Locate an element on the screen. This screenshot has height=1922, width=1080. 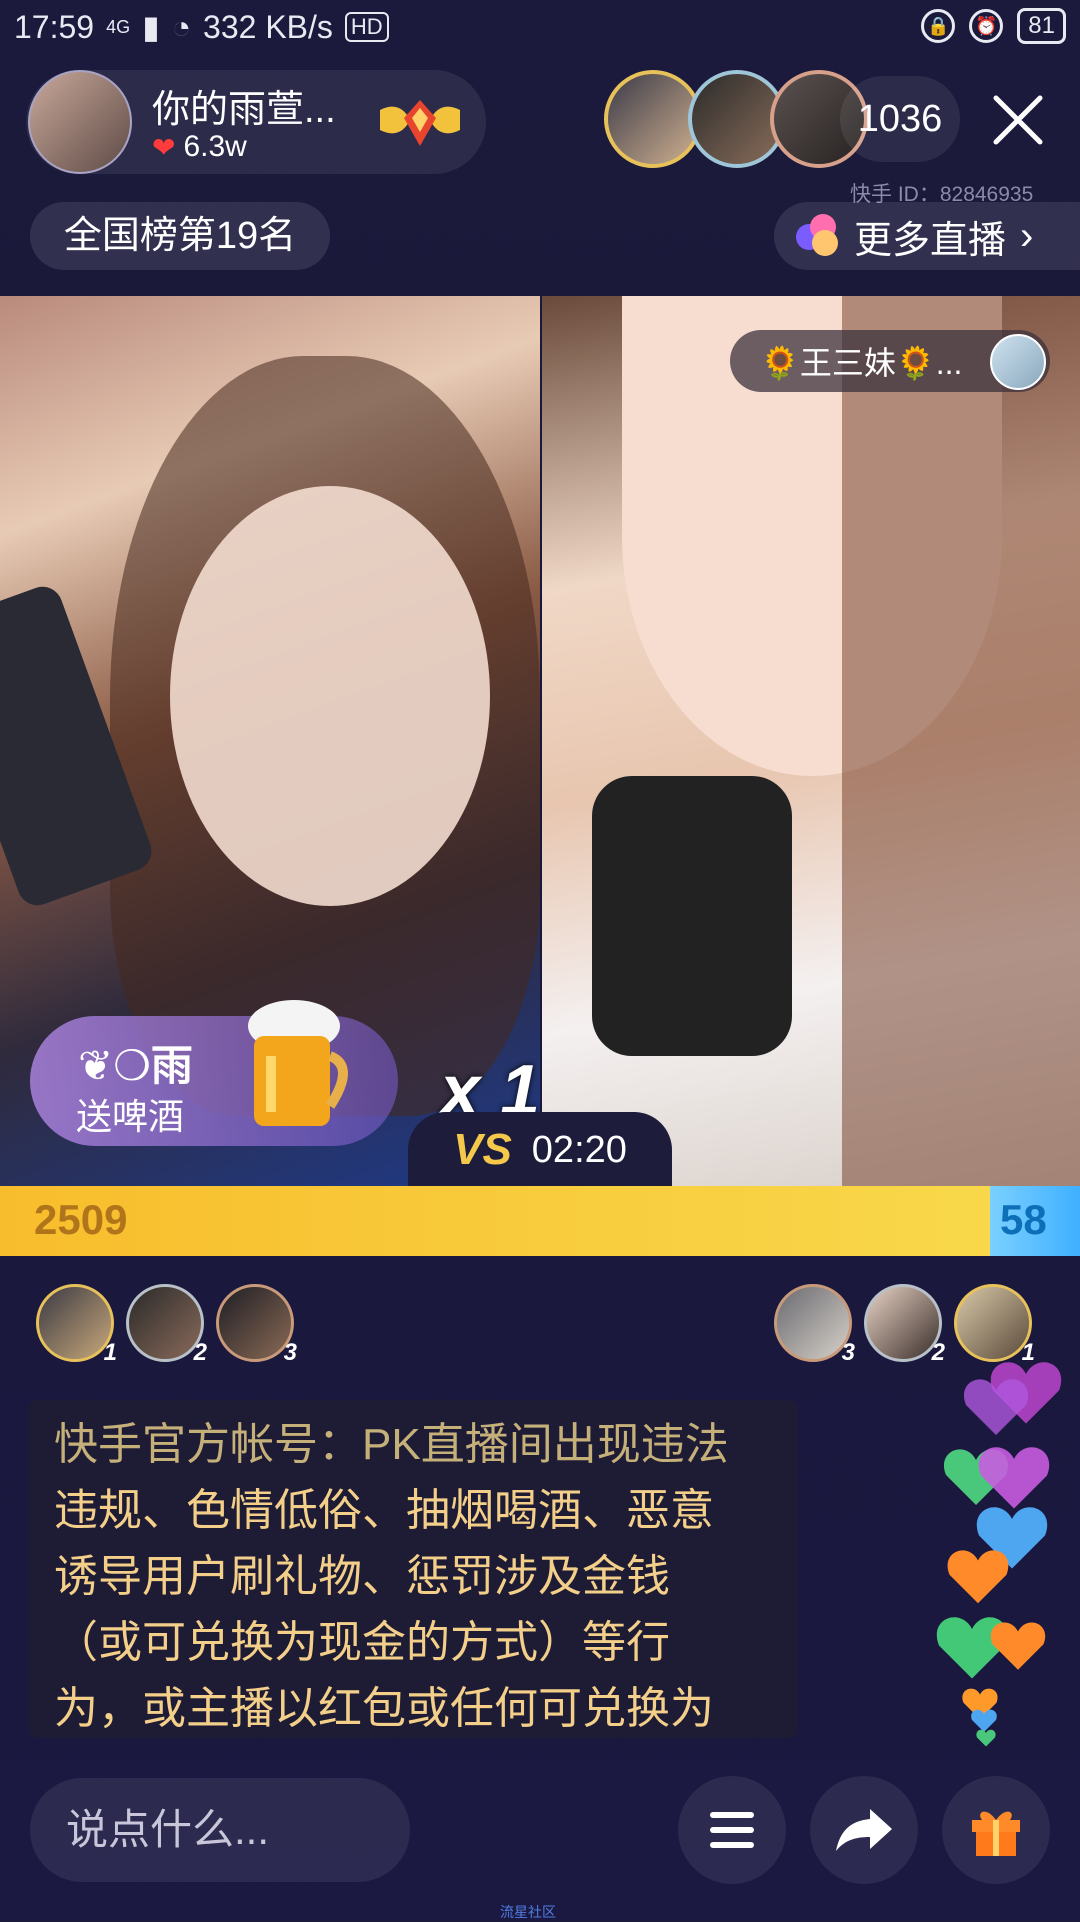
host-likes: ❤ 6.3w is located at coordinates (199, 147).